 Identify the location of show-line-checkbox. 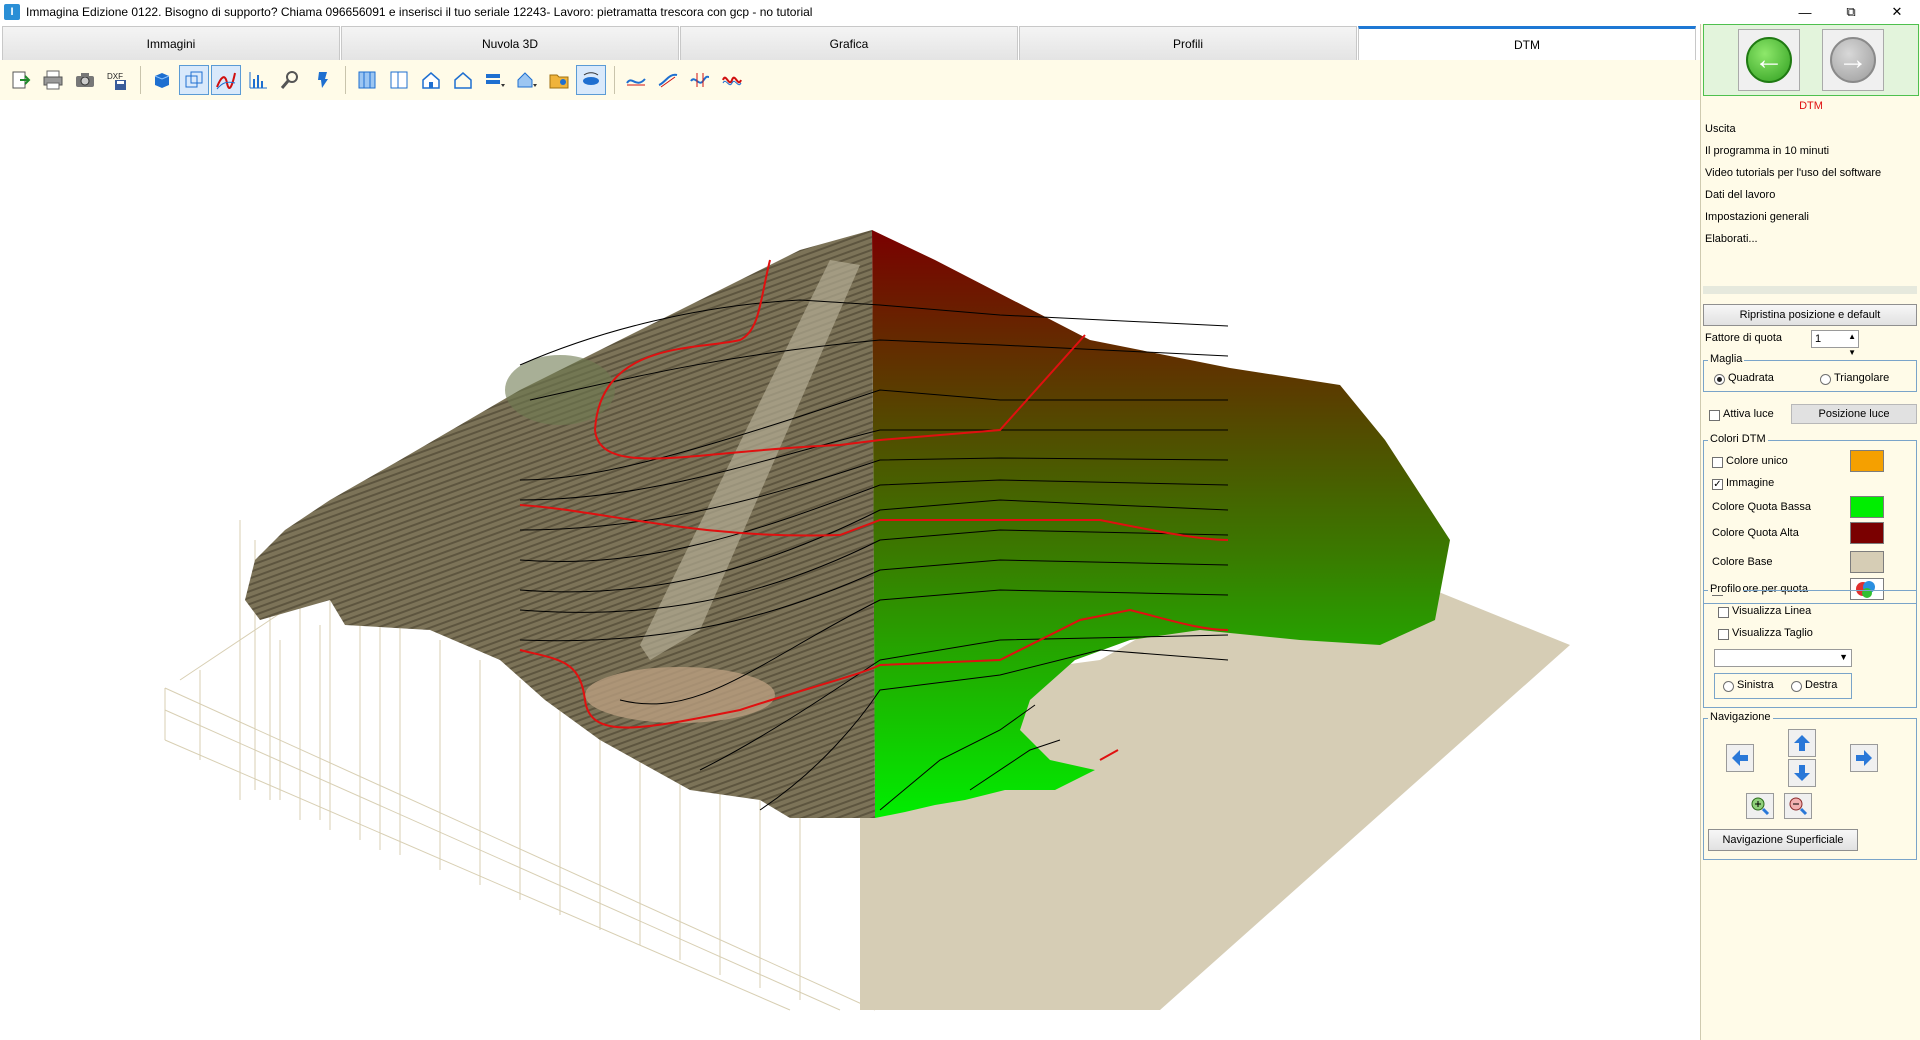
(1723, 612).